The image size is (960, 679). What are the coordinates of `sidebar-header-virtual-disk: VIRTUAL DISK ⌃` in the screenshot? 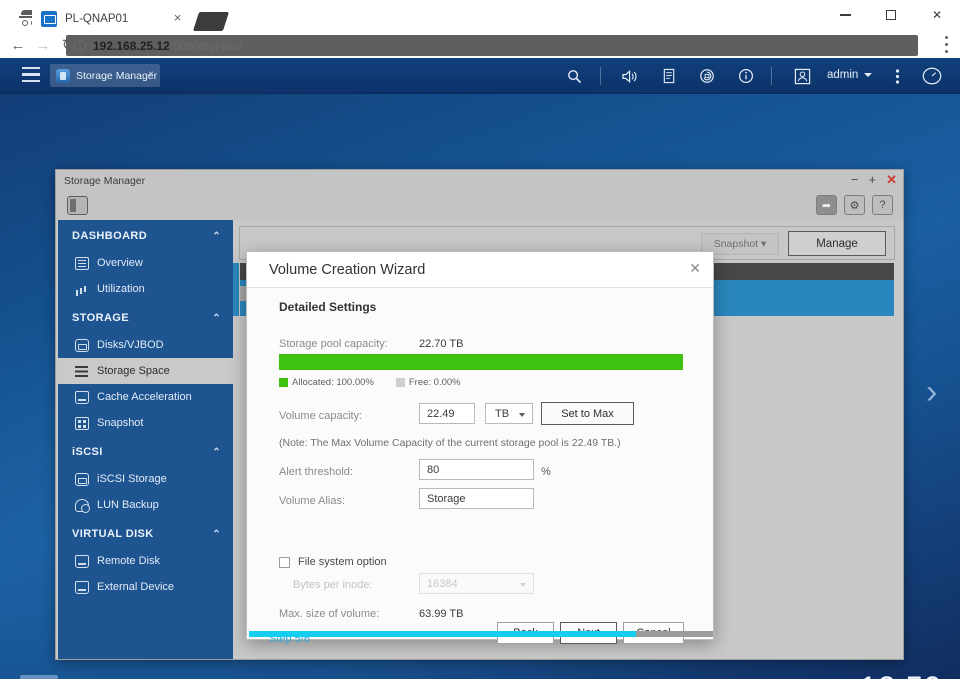 It's located at (145, 534).